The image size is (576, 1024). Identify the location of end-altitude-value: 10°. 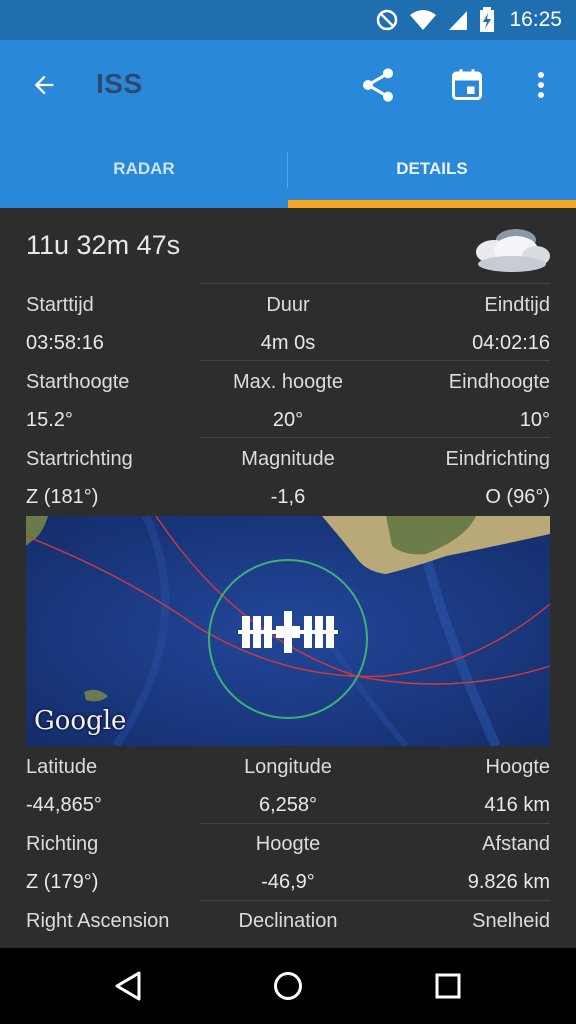
(534, 420).